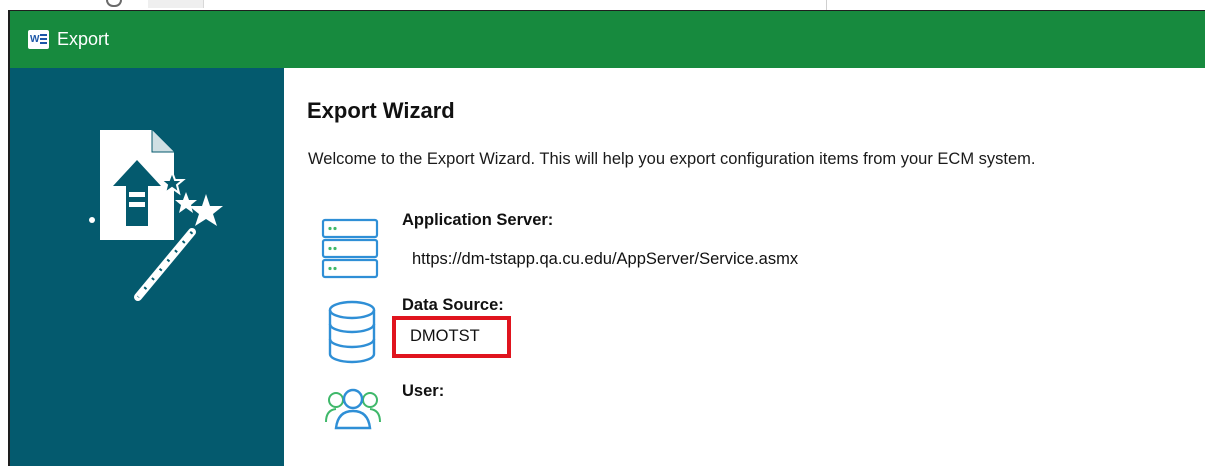  Describe the element at coordinates (478, 220) in the screenshot. I see `application-server-label: Application Server:` at that location.